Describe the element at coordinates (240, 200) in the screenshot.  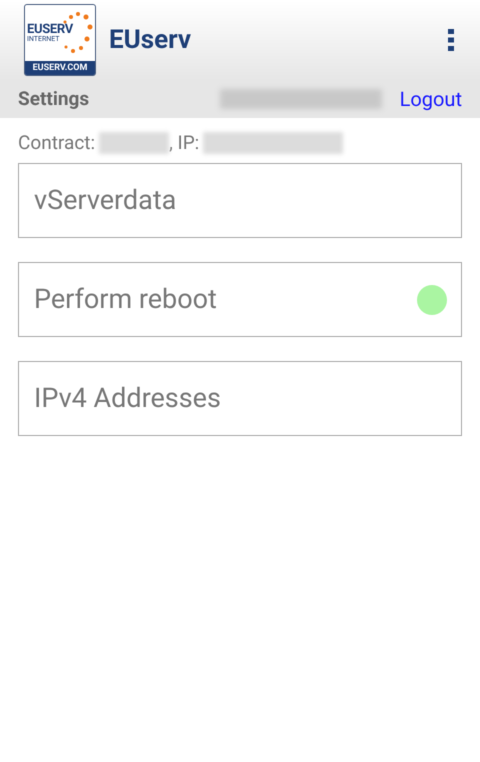
I see `menu-item: vServerdata` at that location.